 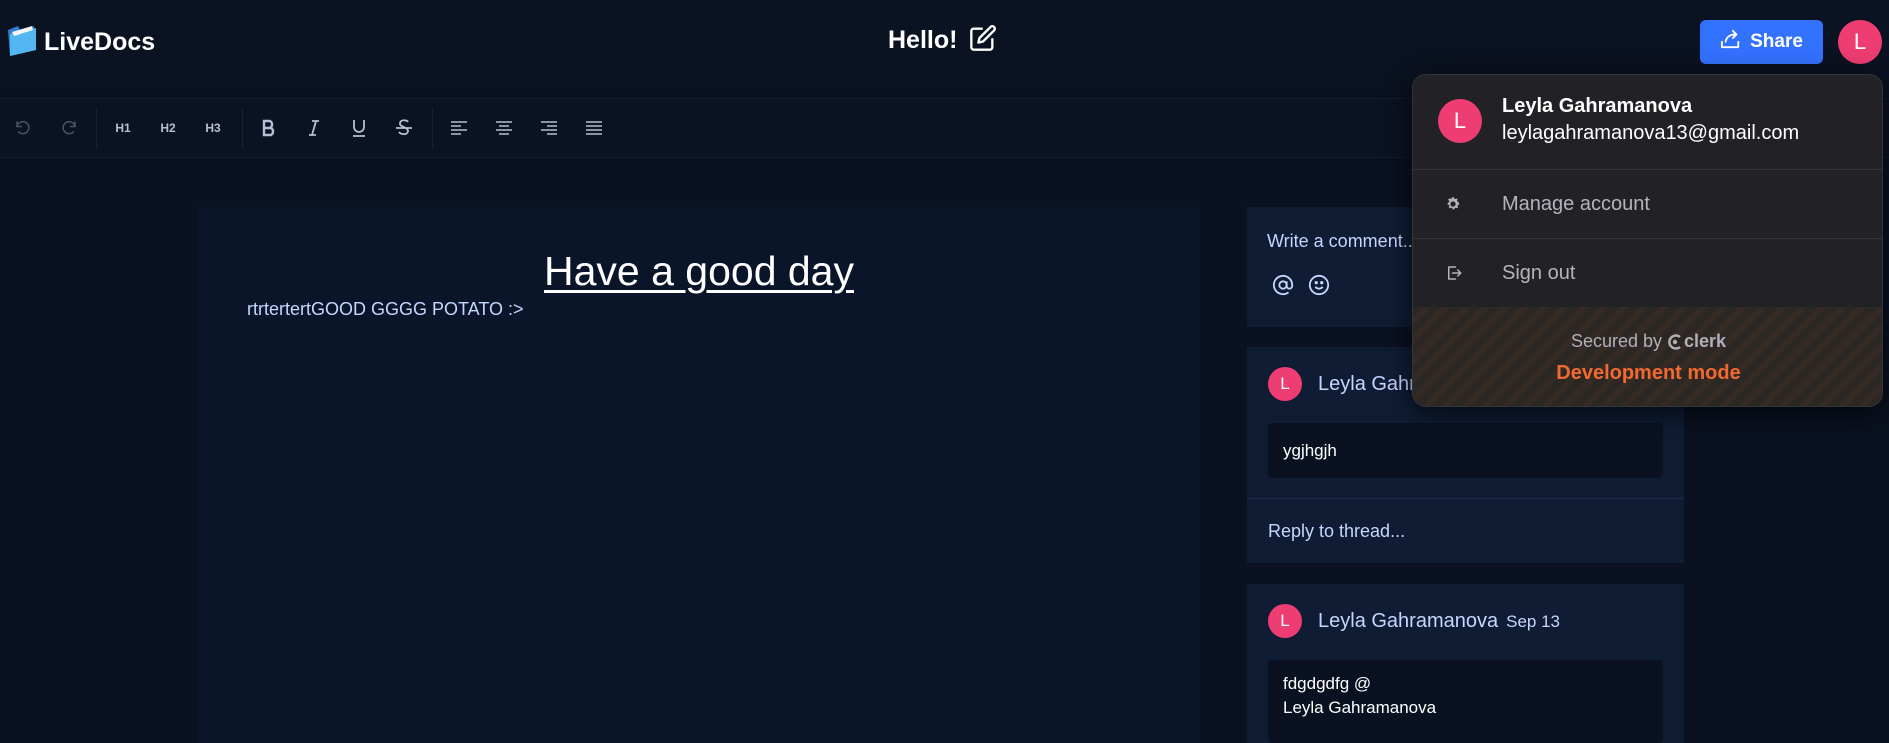 I want to click on comment-mention: Leyla Gahramanova, so click(x=1465, y=708).